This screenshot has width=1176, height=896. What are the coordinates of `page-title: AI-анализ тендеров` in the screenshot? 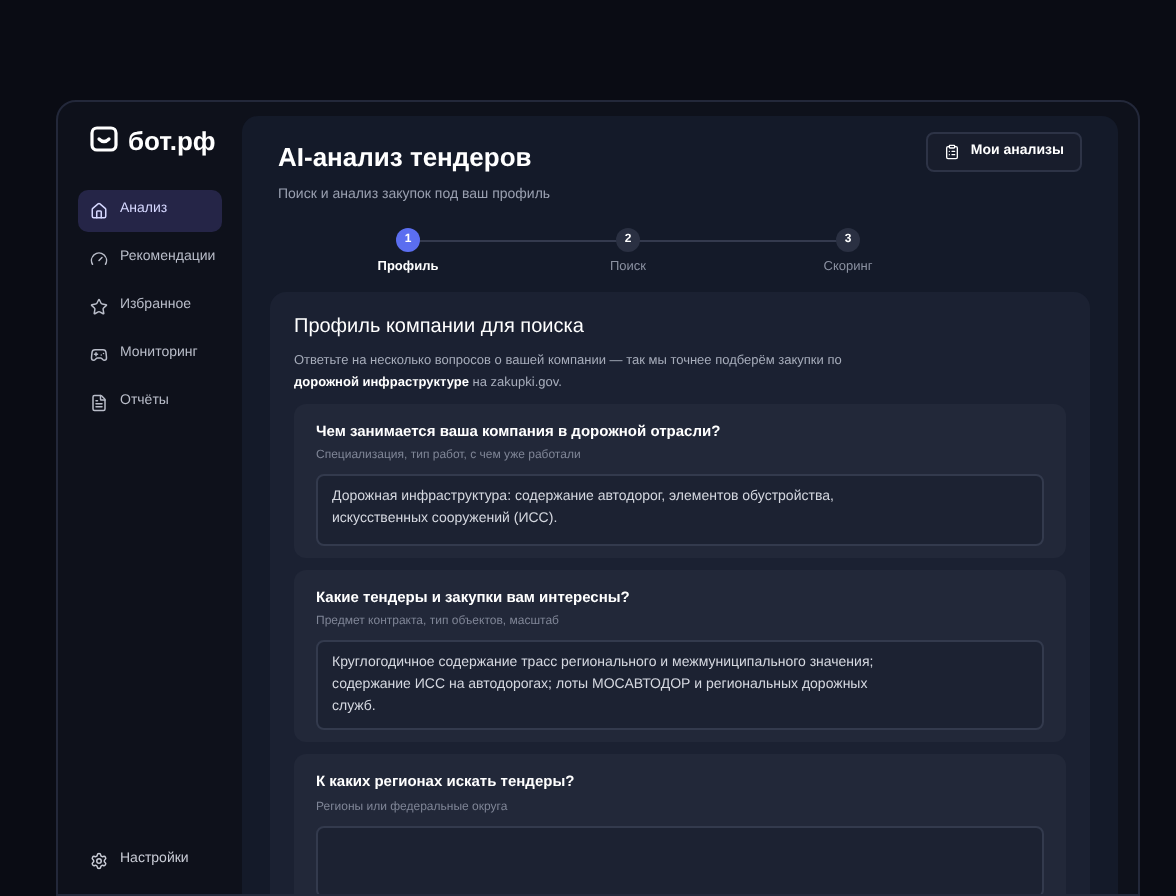 It's located at (406, 158).